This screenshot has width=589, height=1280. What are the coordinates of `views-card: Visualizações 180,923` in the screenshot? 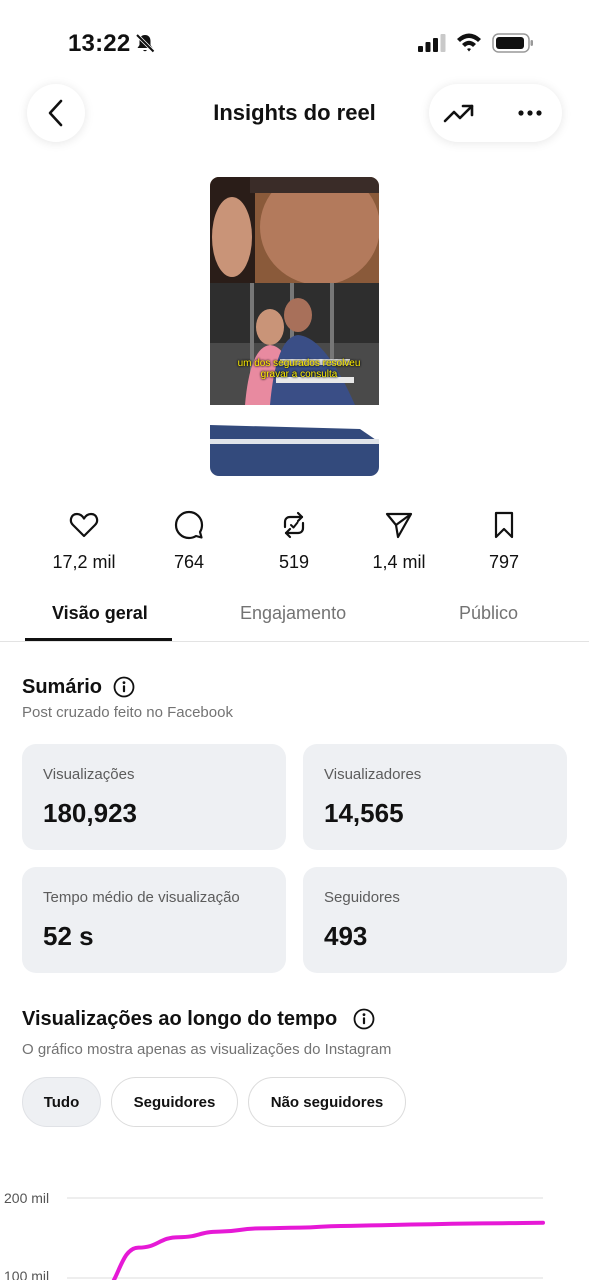 It's located at (154, 797).